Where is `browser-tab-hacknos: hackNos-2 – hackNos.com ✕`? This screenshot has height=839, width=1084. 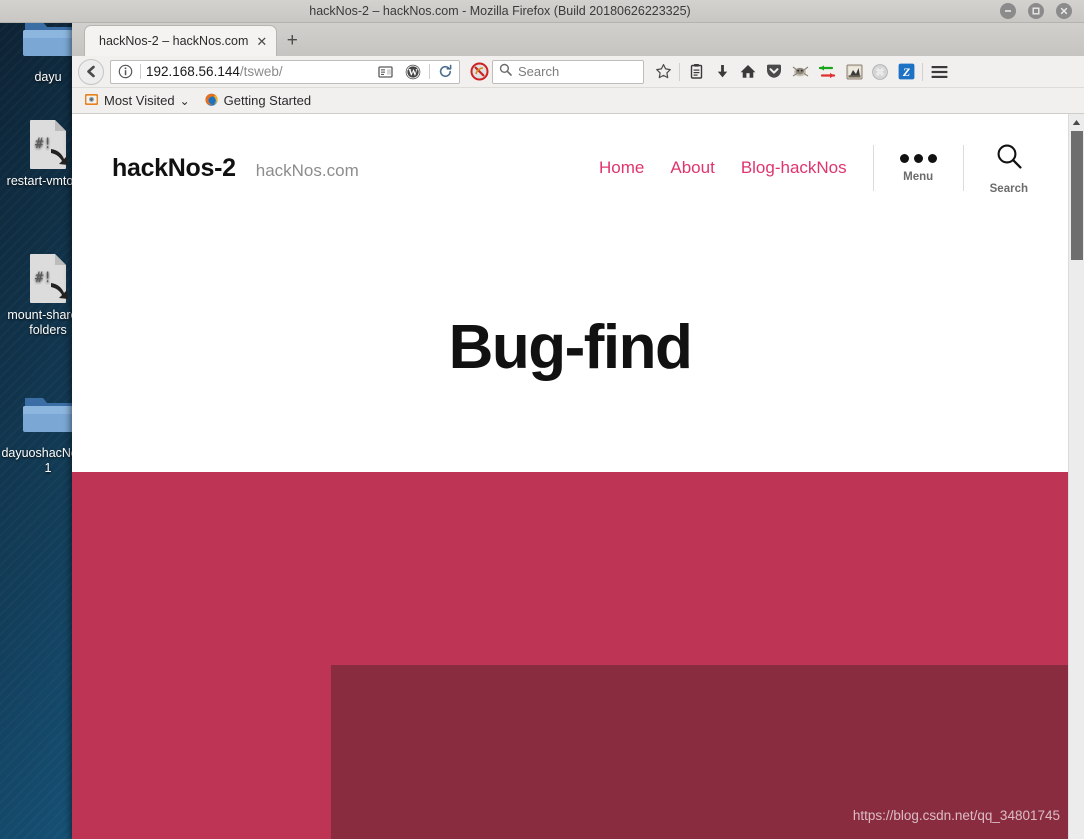 browser-tab-hacknos: hackNos-2 – hackNos.com ✕ is located at coordinates (181, 40).